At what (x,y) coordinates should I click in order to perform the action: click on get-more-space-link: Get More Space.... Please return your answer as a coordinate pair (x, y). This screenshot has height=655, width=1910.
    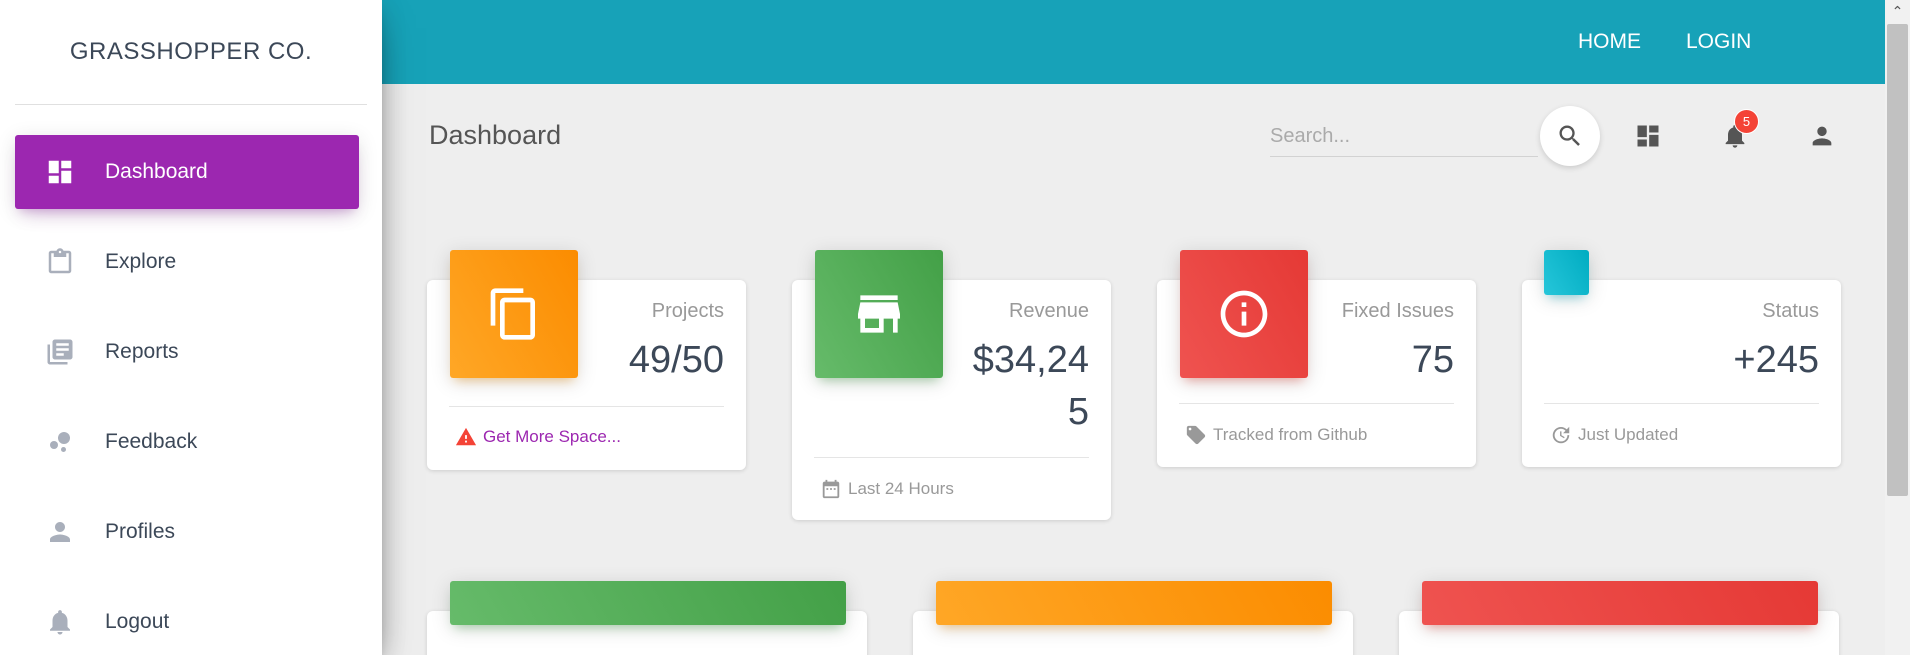
    Looking at the image, I should click on (552, 437).